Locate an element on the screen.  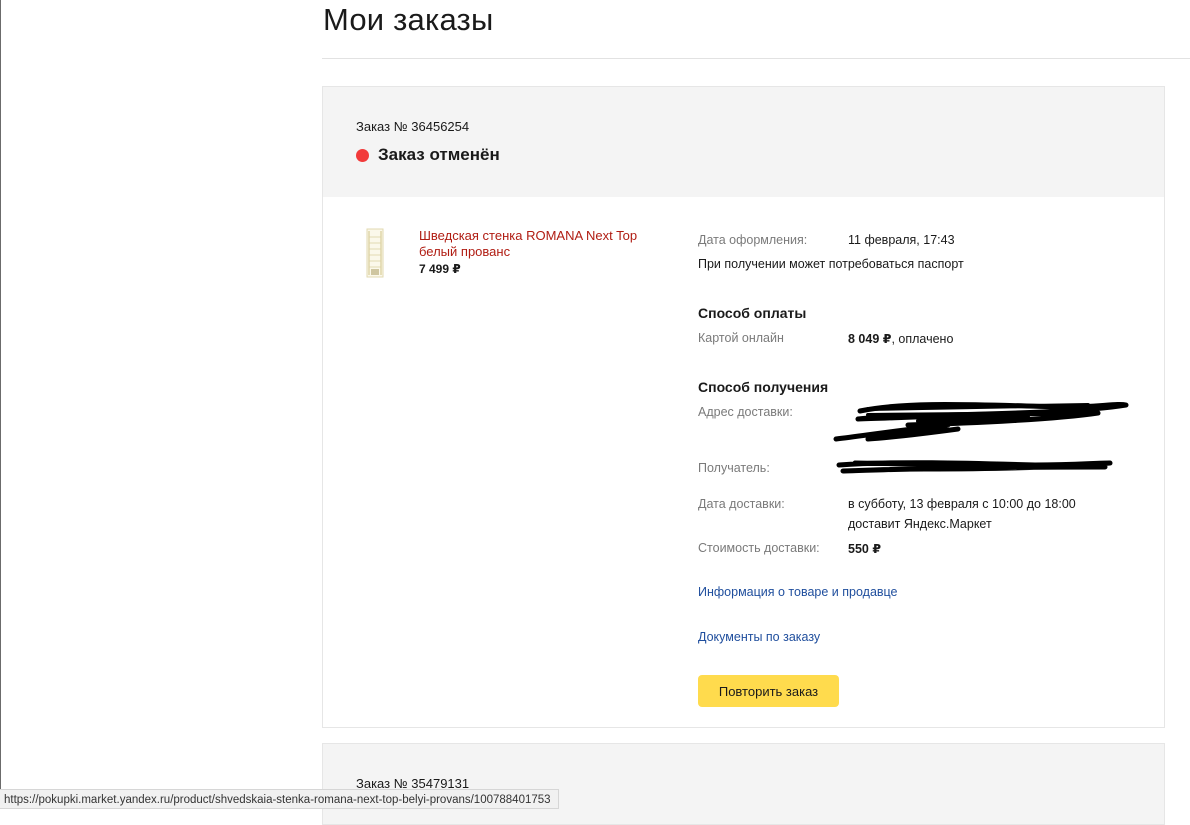
payment-amount: 8 049 ₽ is located at coordinates (870, 339).